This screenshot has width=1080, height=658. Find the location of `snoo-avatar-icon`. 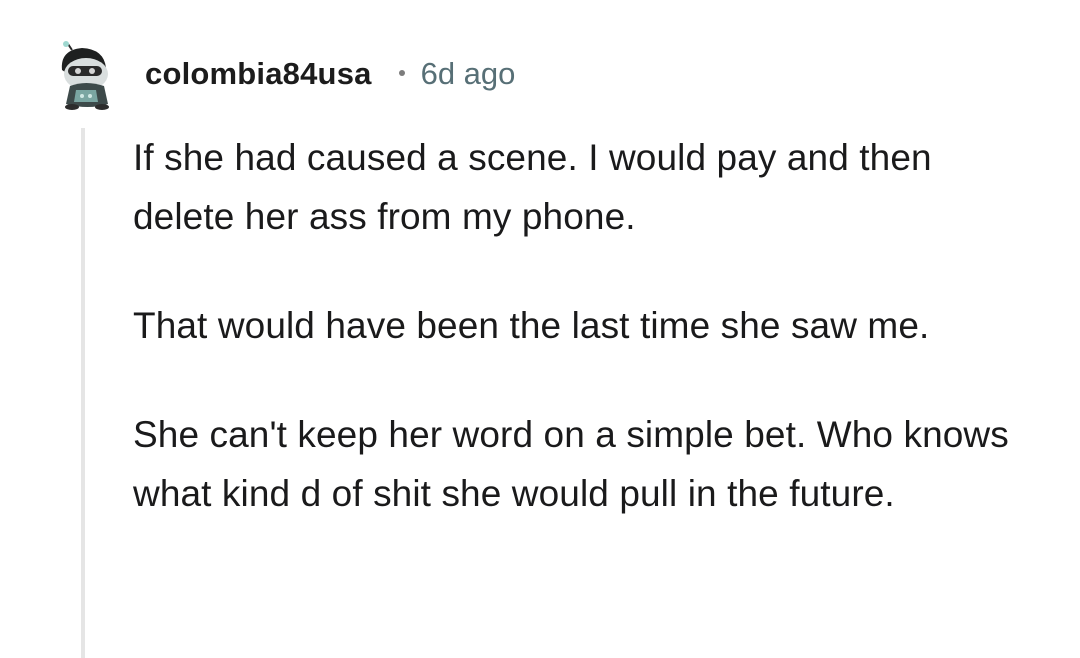

snoo-avatar-icon is located at coordinates (85, 75).